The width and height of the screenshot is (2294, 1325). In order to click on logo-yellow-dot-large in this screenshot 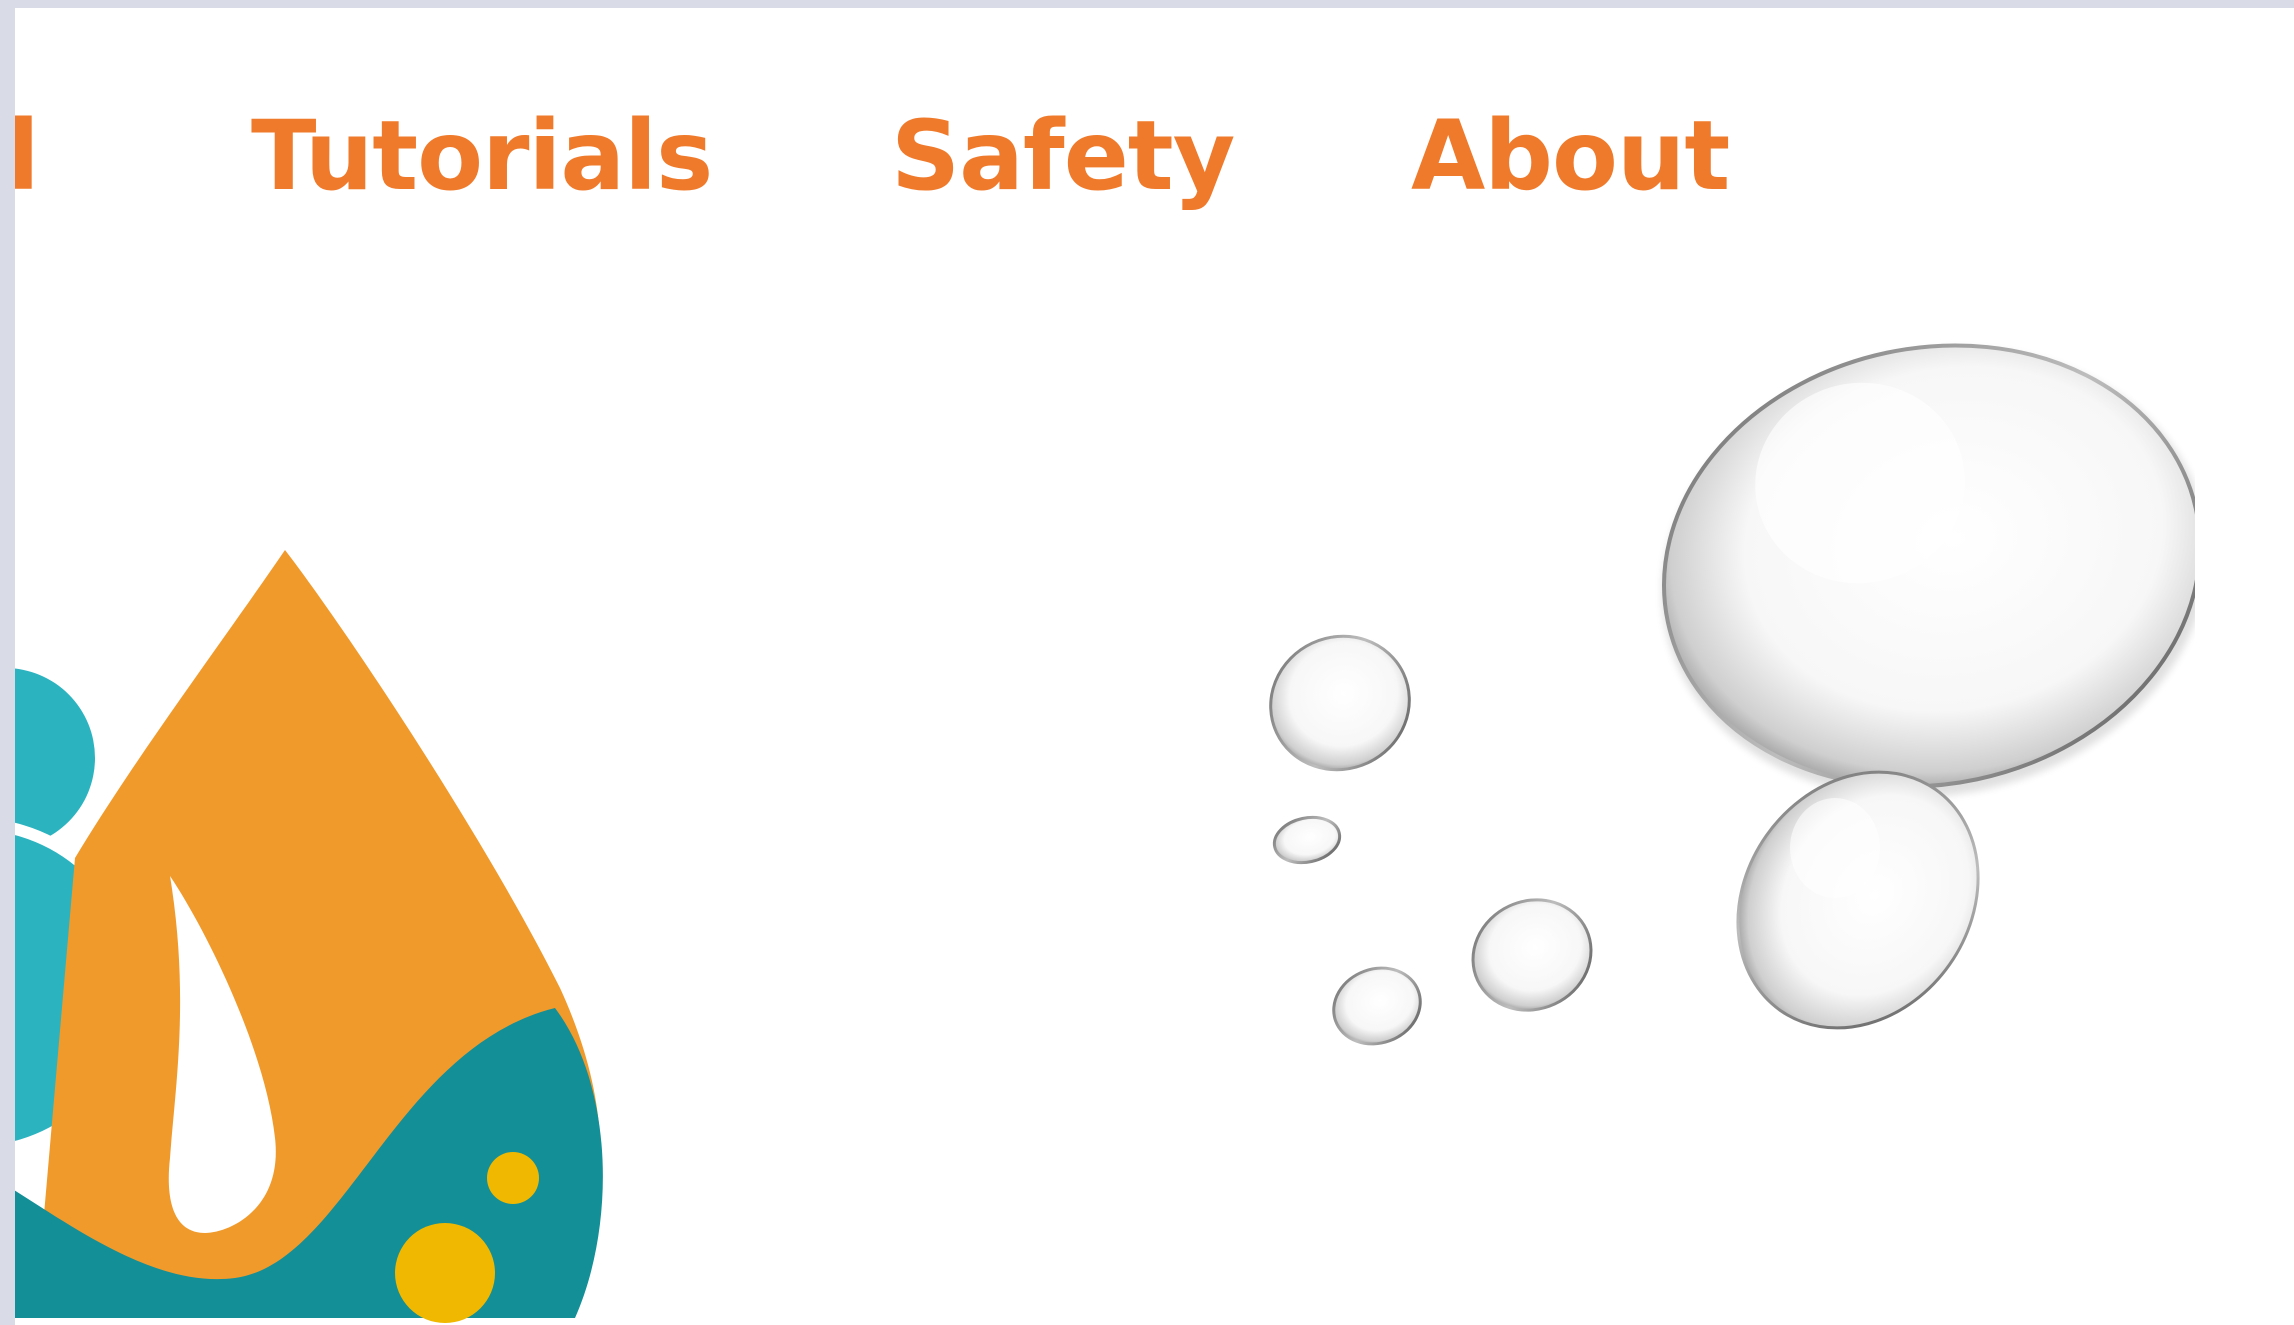, I will do `click(445, 1273)`.